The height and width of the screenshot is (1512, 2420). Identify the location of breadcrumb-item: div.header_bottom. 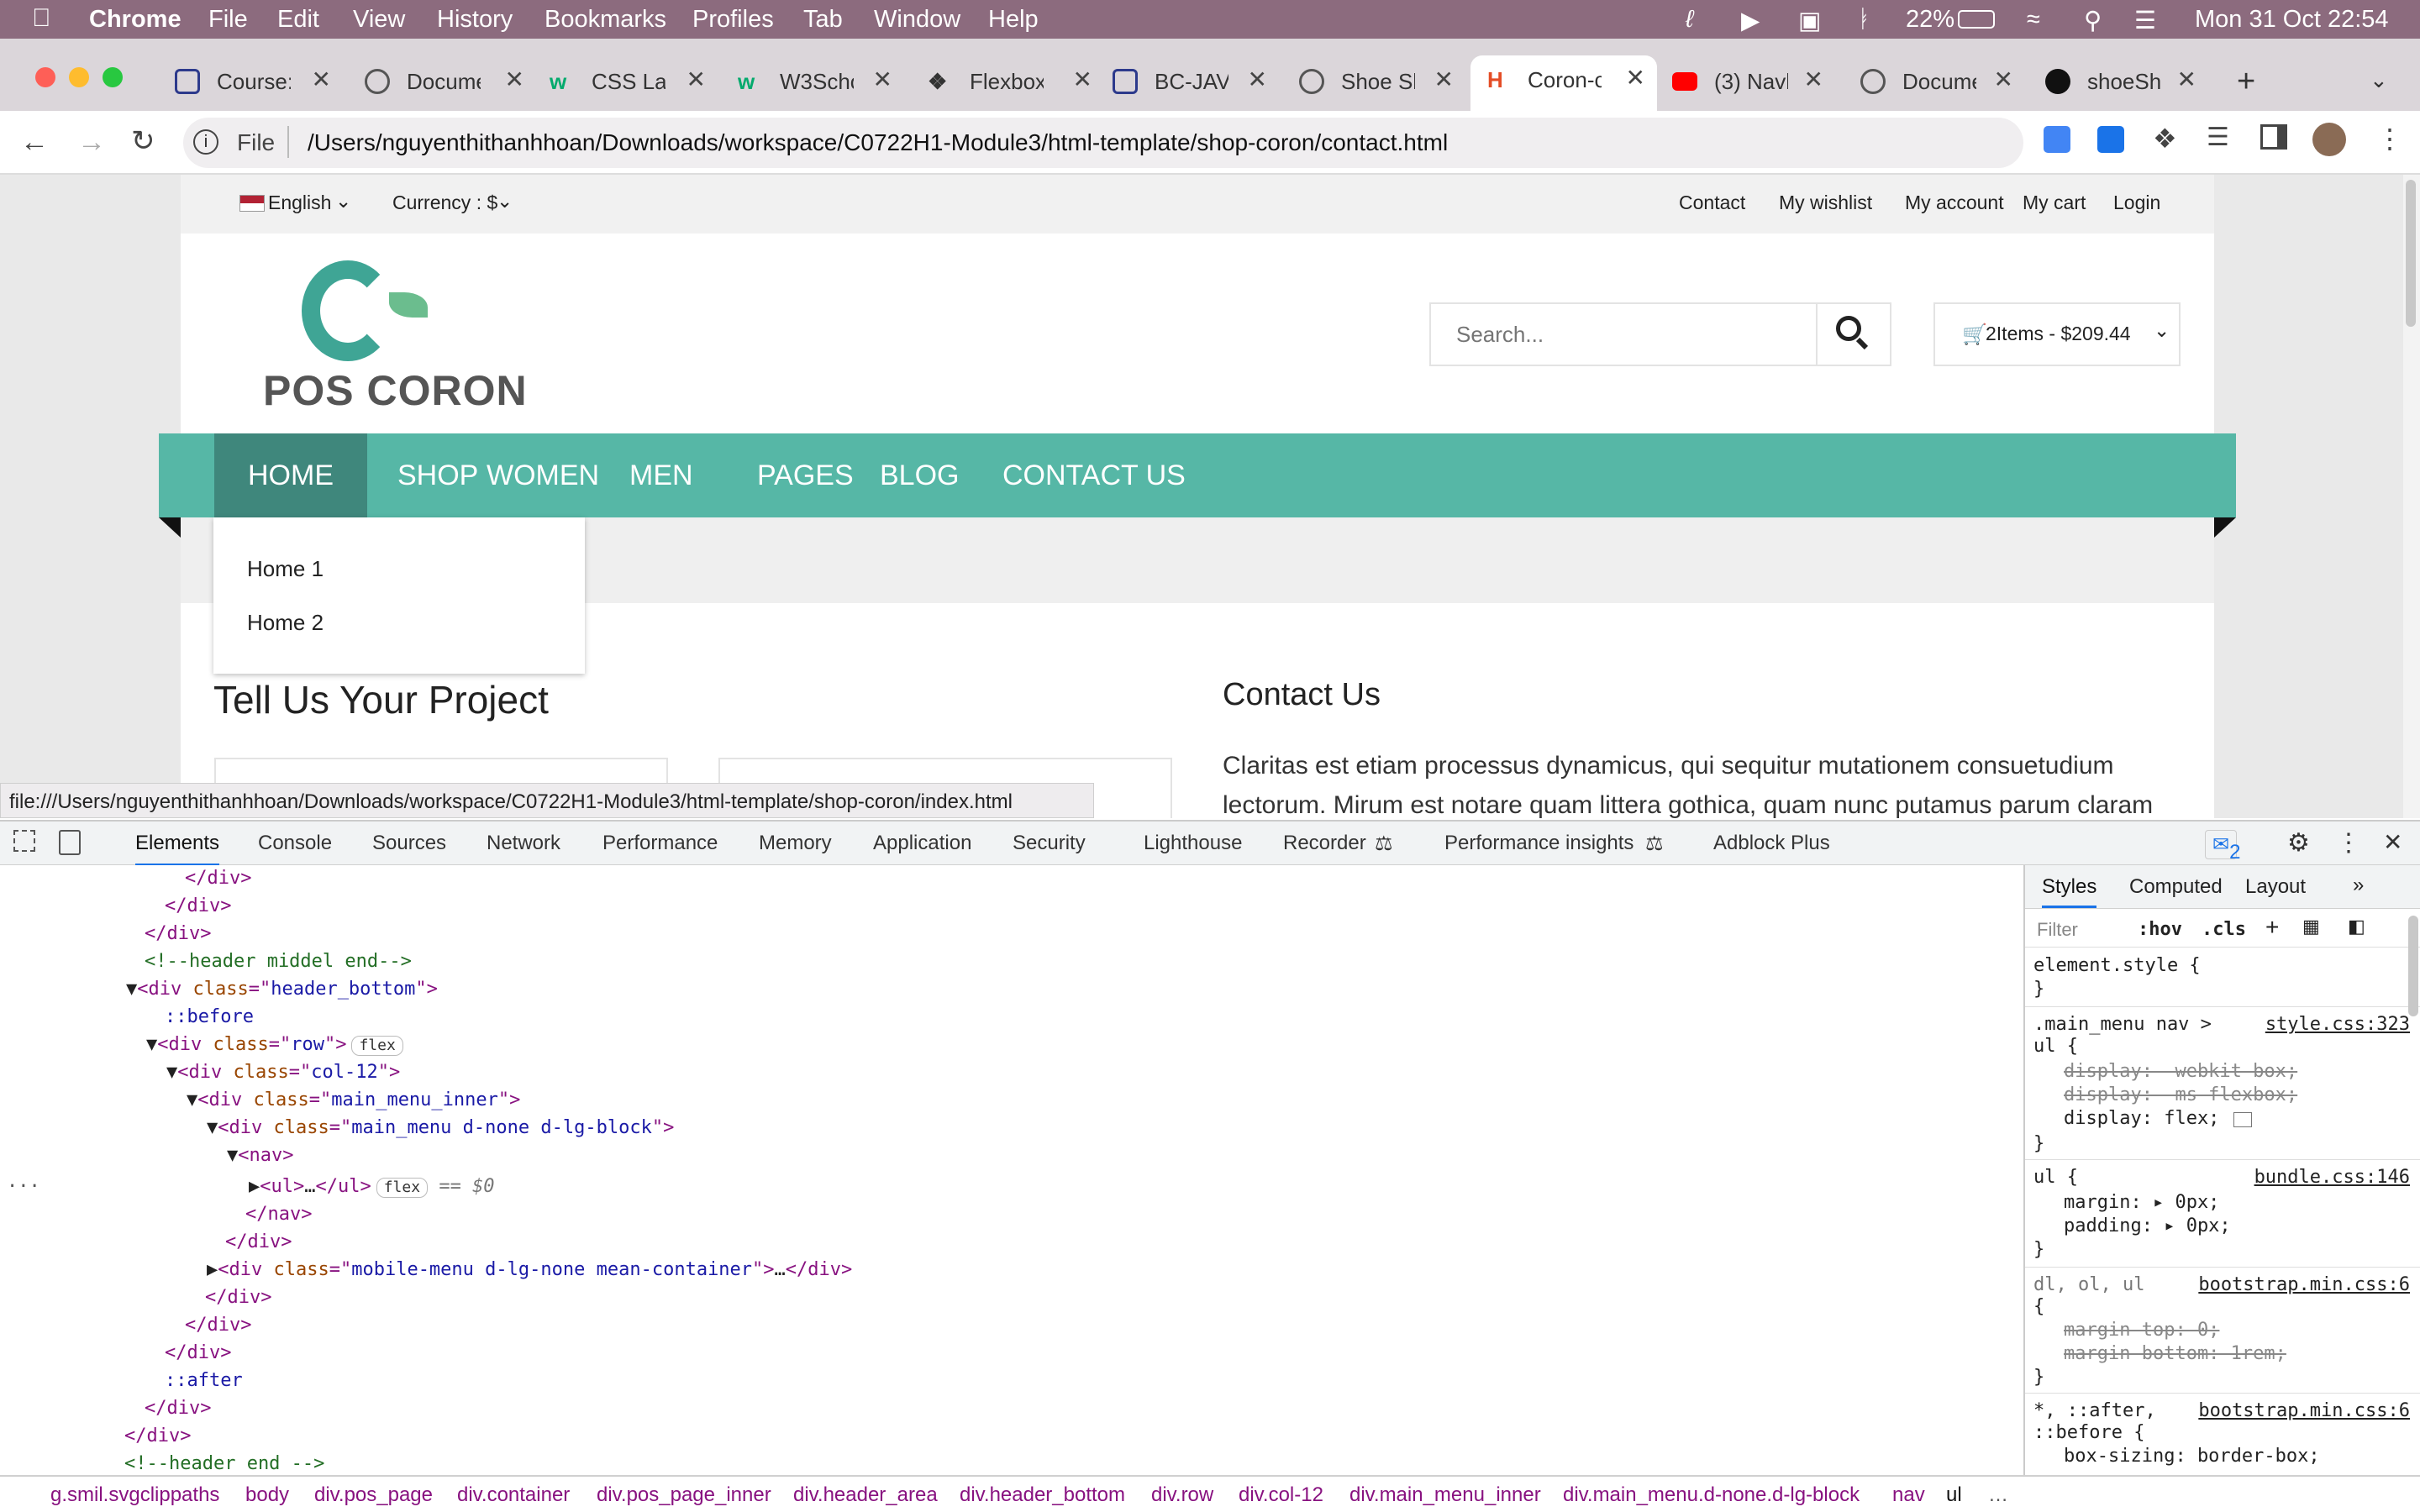
(1043, 1495).